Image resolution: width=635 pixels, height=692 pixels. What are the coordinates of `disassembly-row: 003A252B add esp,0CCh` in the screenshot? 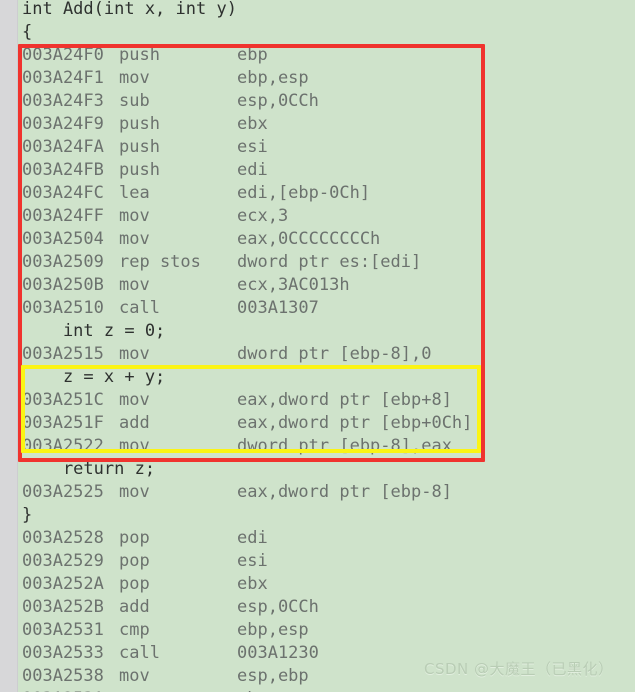 It's located at (168, 607).